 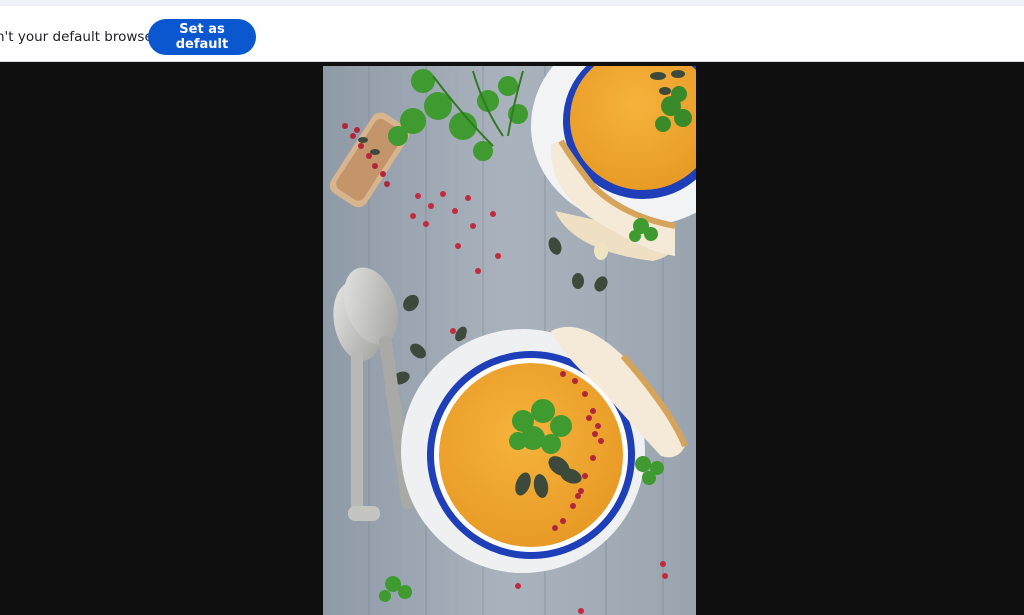 What do you see at coordinates (202, 37) in the screenshot?
I see `set-as-default-button: Set as default` at bounding box center [202, 37].